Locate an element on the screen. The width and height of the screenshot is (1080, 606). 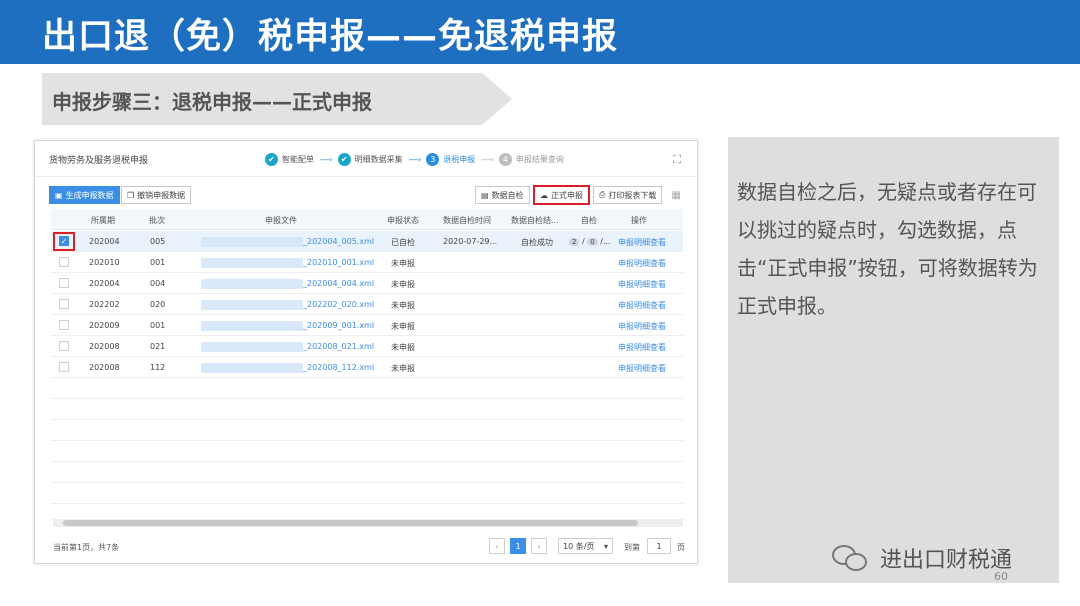
document-icon: ▣ is located at coordinates (59, 195).